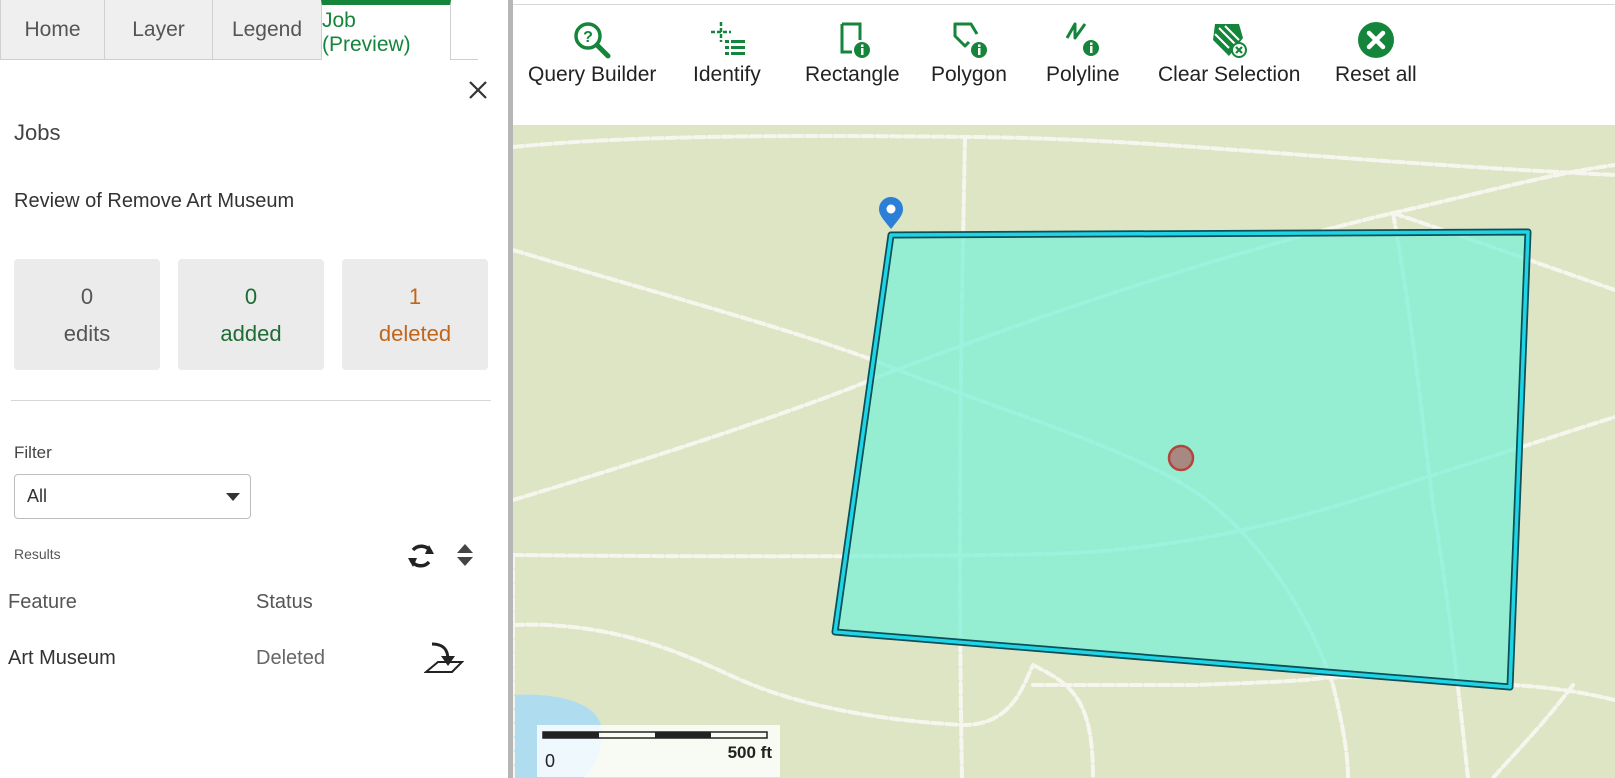 Image resolution: width=1615 pixels, height=778 pixels. I want to click on close-icon, so click(478, 90).